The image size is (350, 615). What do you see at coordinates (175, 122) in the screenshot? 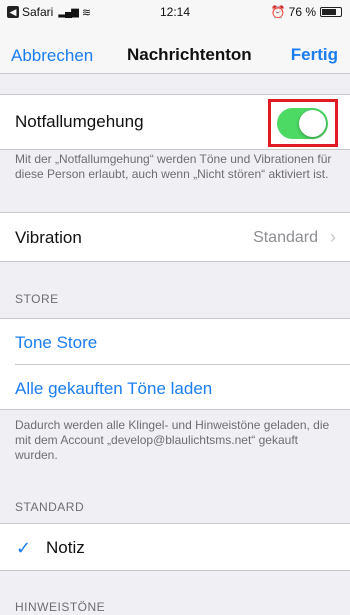
I see `emergency-bypass-cell: Notfallumgehung` at bounding box center [175, 122].